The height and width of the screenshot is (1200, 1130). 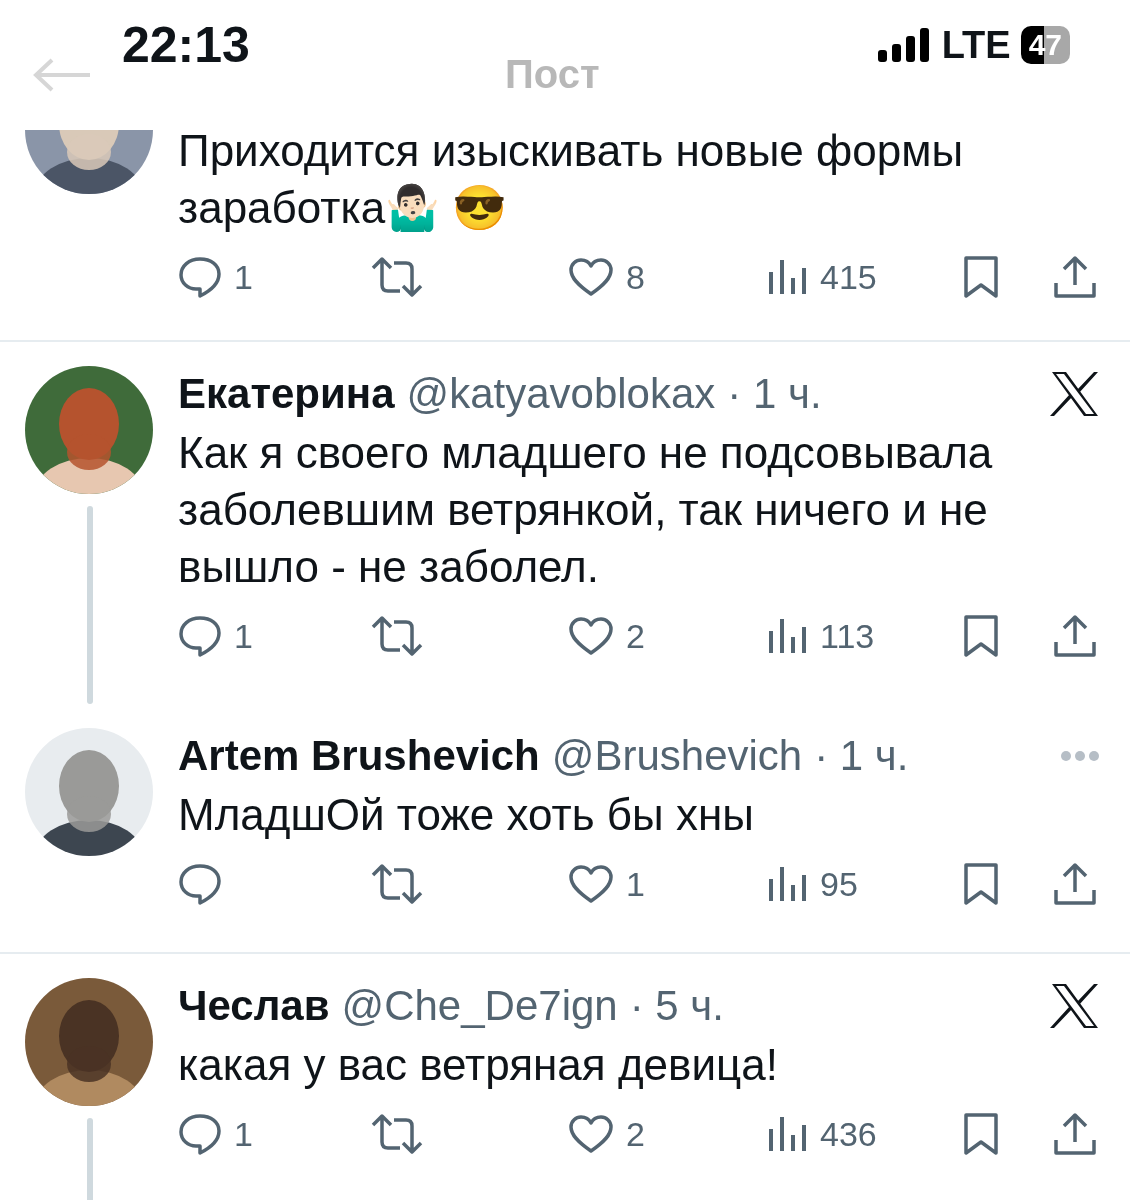 What do you see at coordinates (847, 636) in the screenshot?
I see `view-count: 113` at bounding box center [847, 636].